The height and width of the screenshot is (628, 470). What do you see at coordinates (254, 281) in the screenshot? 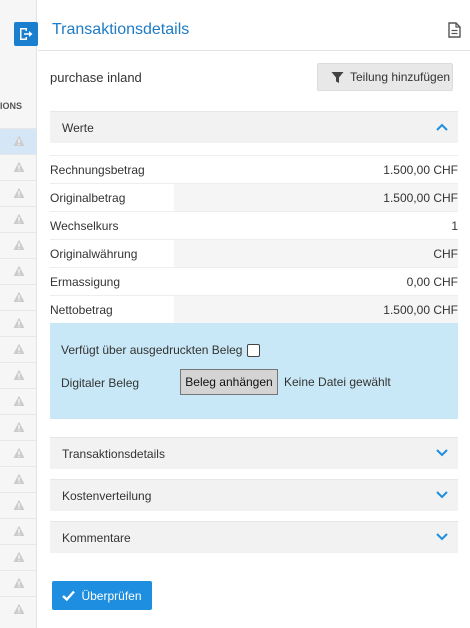
I see `werte-row: Ermassigung 0,00 CHF` at bounding box center [254, 281].